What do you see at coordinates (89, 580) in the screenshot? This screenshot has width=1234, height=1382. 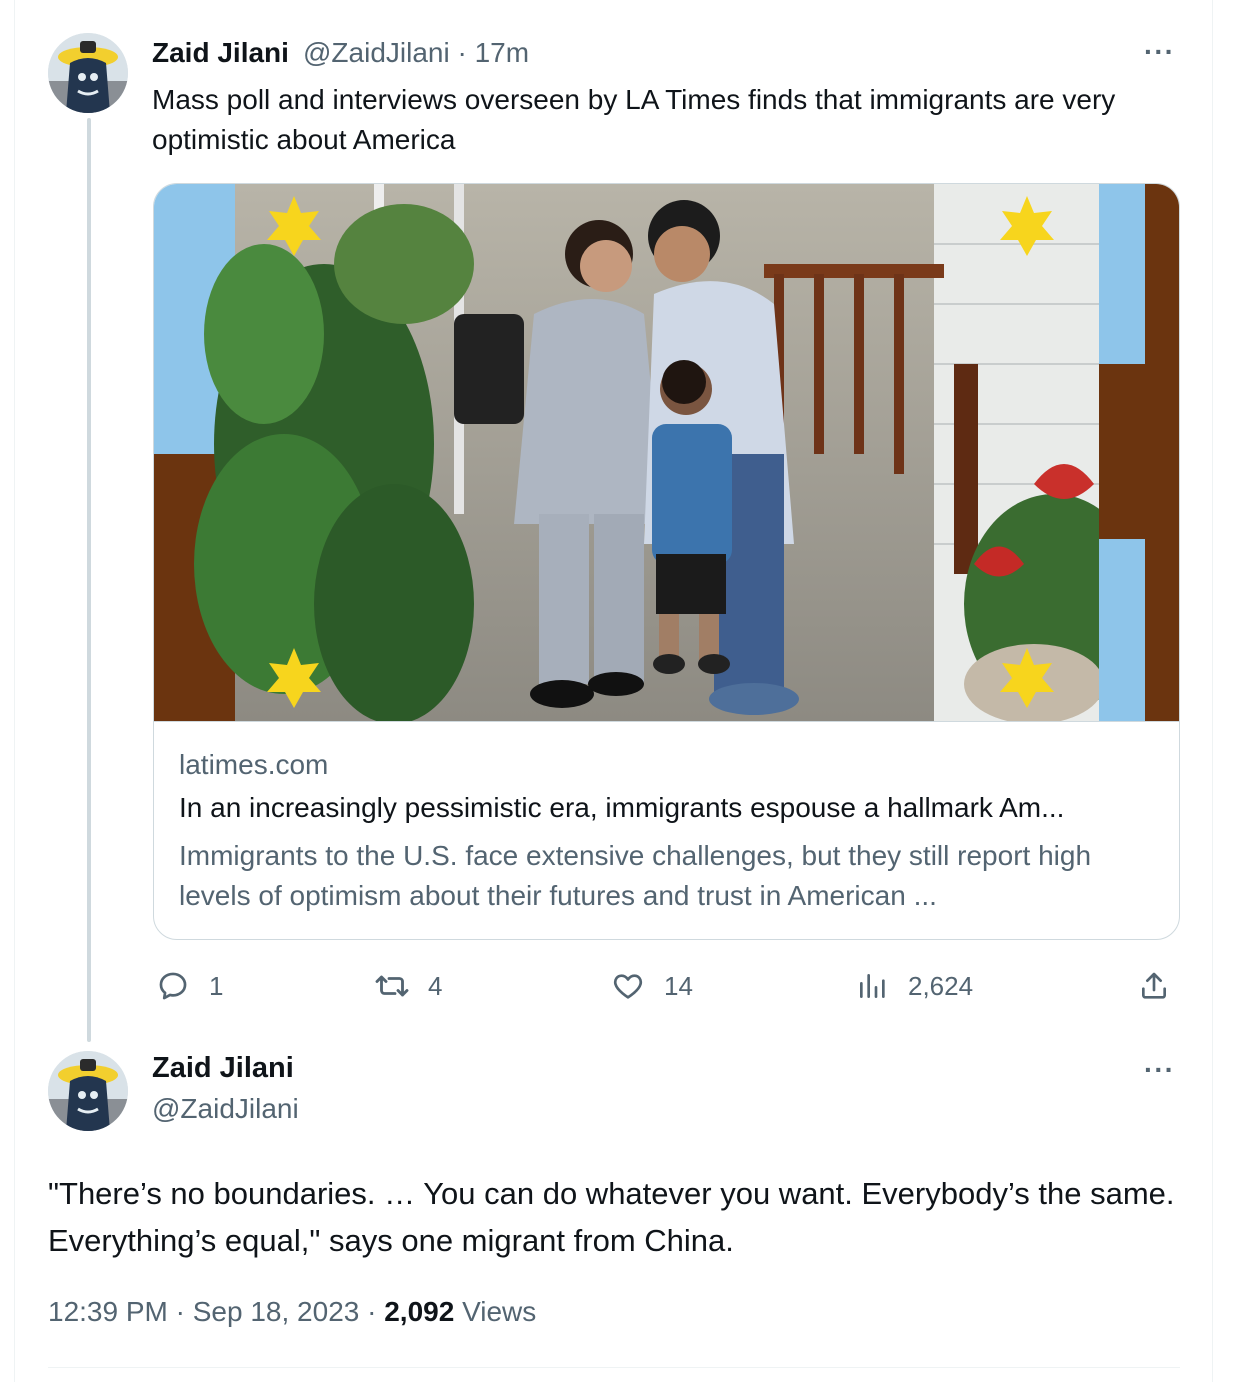 I see `thread-connector-line` at bounding box center [89, 580].